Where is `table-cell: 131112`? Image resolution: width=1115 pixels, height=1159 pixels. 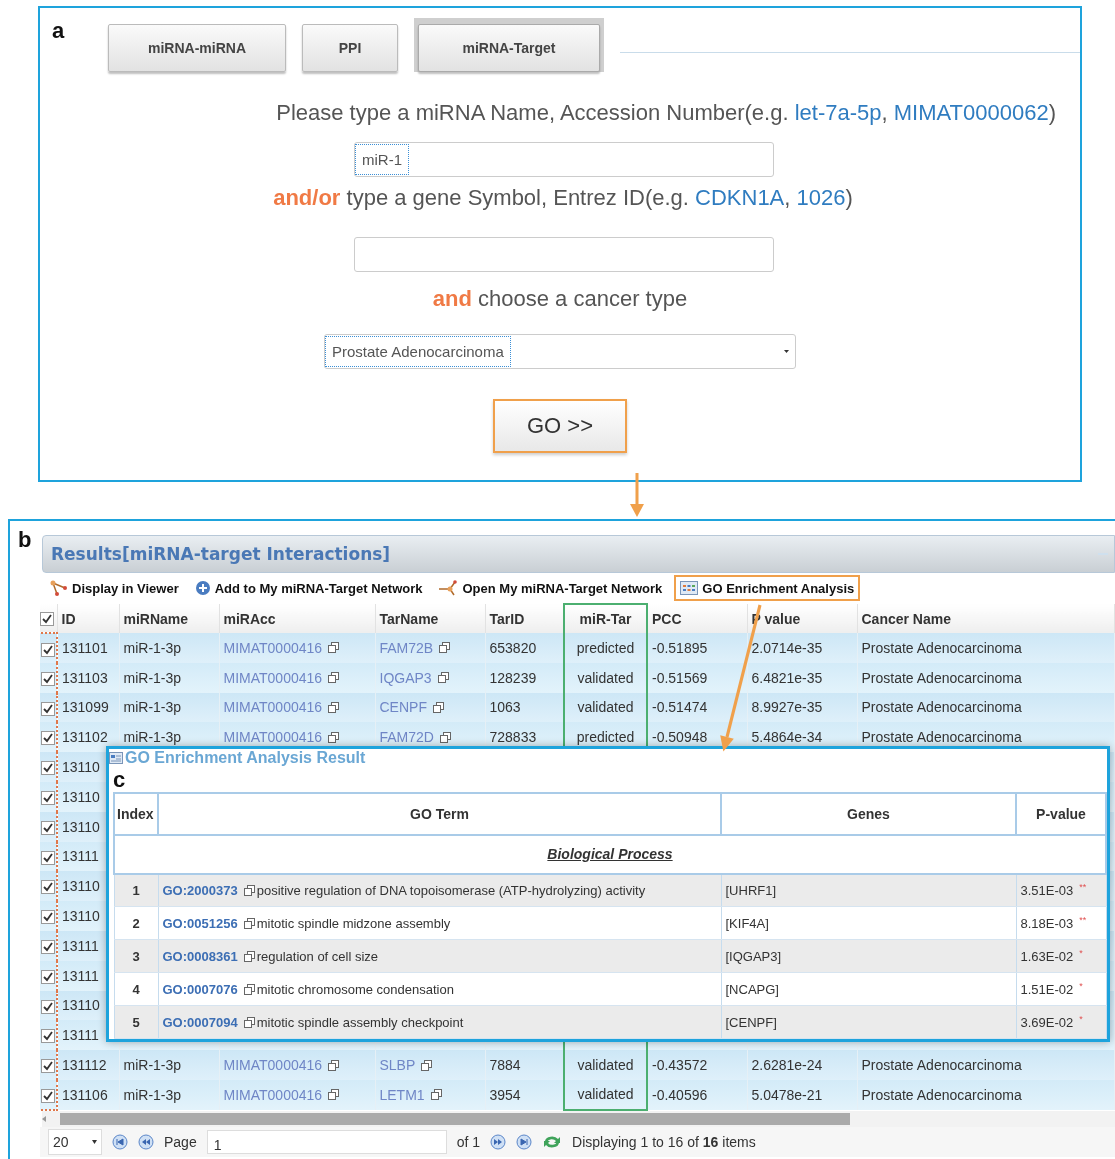 table-cell: 131112 is located at coordinates (88, 1065).